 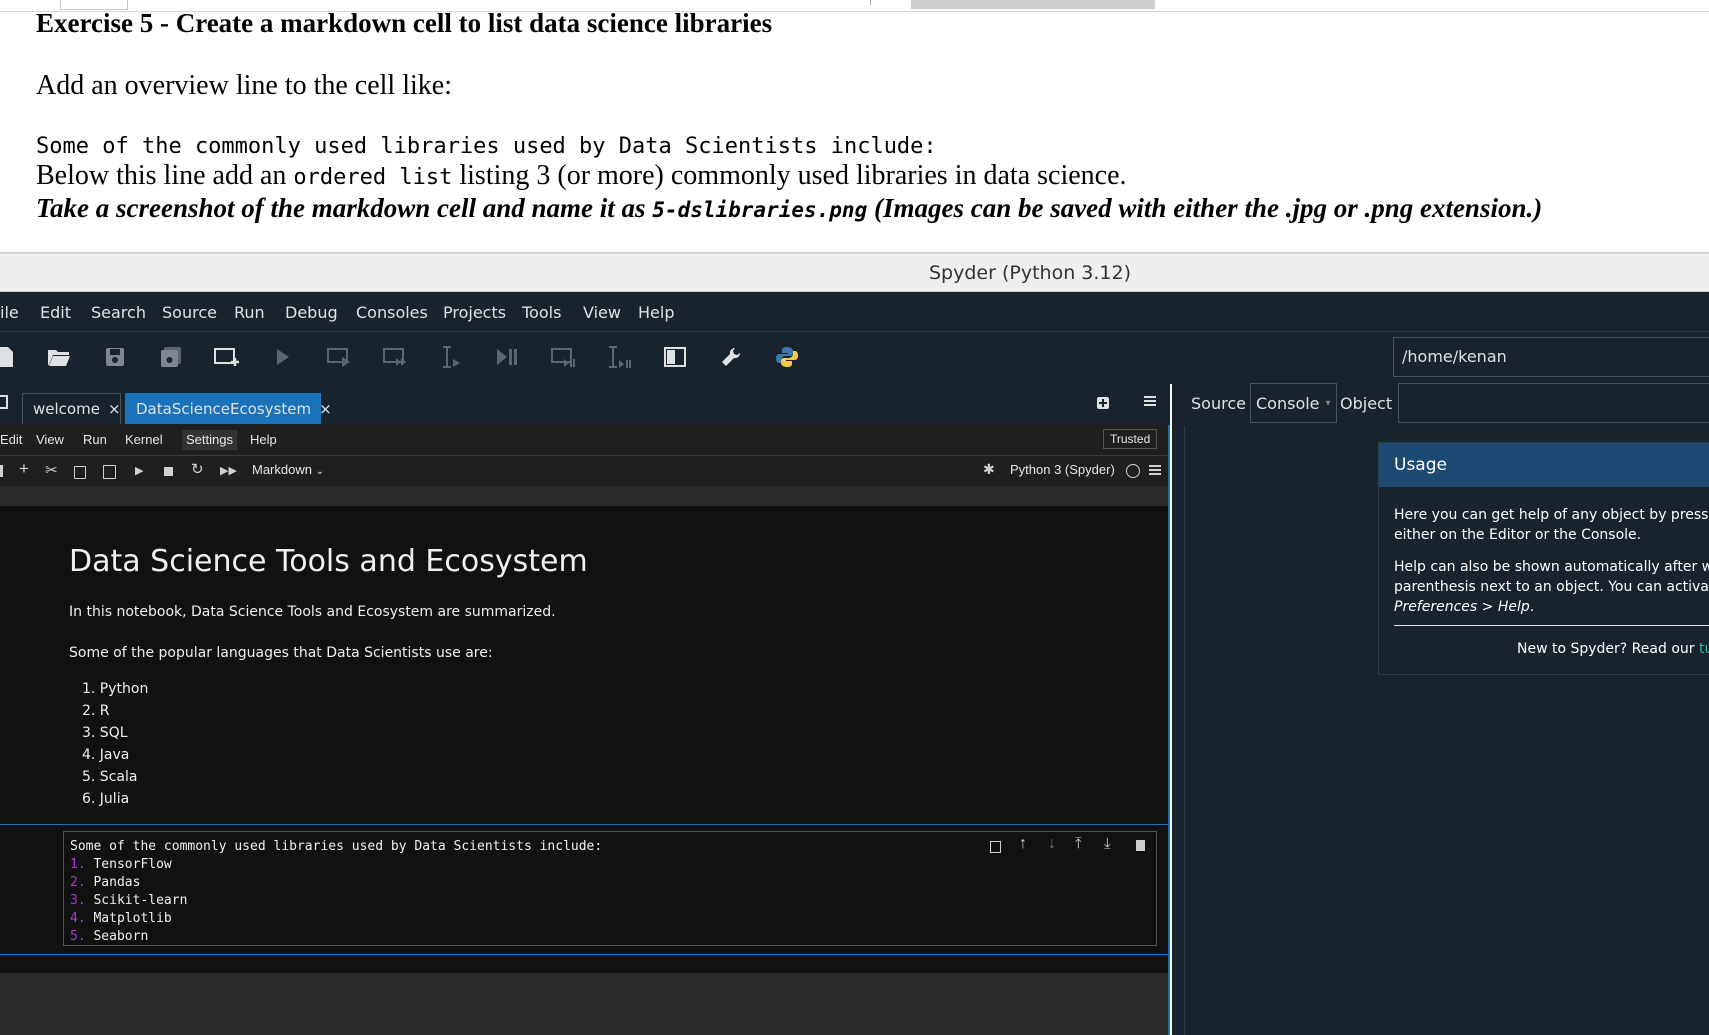 I want to click on restart-kernel-icon: ↻, so click(x=197, y=469).